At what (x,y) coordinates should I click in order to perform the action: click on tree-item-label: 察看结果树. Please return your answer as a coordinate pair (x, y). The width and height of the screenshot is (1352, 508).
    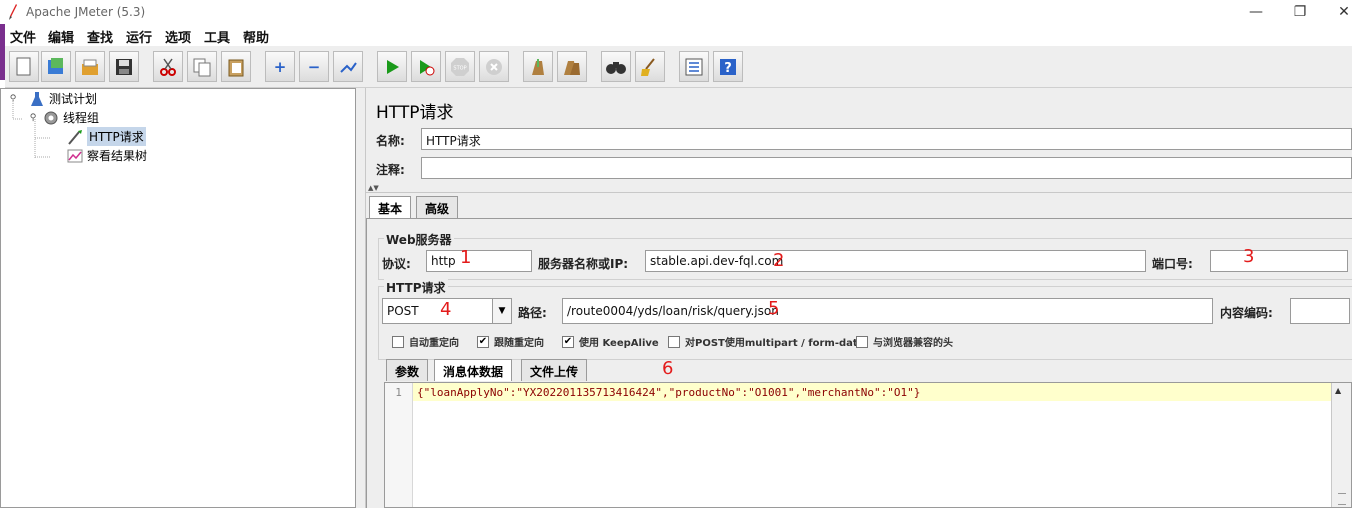
    Looking at the image, I should click on (117, 156).